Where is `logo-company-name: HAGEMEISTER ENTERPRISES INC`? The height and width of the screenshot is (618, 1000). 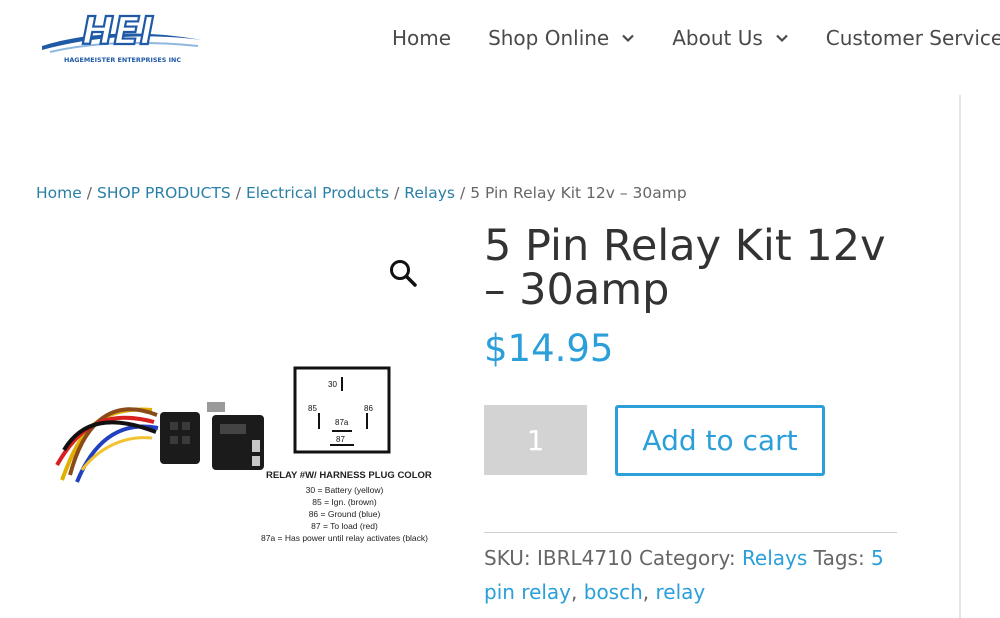 logo-company-name: HAGEMEISTER ENTERPRISES INC is located at coordinates (122, 60).